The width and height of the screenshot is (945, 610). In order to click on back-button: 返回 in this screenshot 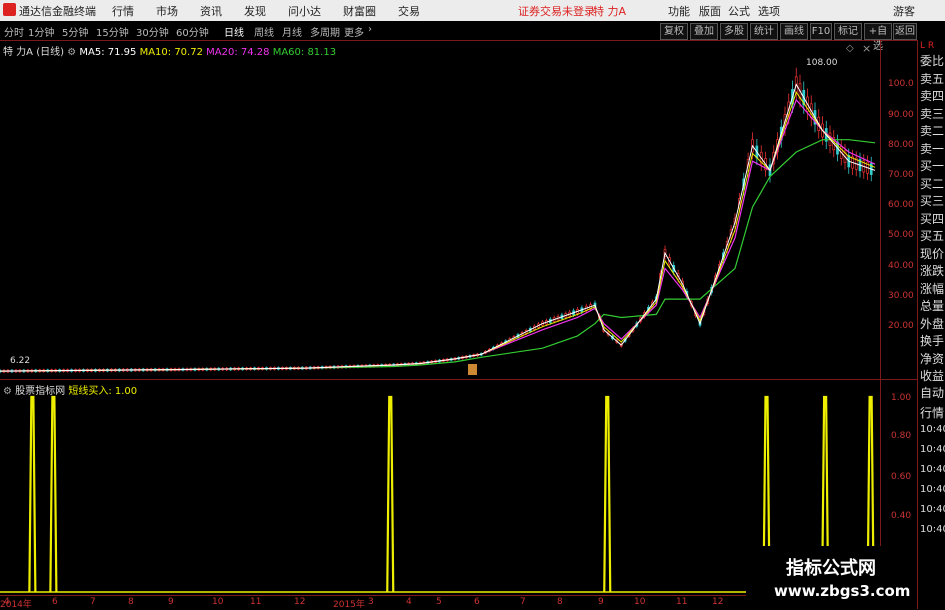, I will do `click(905, 31)`.